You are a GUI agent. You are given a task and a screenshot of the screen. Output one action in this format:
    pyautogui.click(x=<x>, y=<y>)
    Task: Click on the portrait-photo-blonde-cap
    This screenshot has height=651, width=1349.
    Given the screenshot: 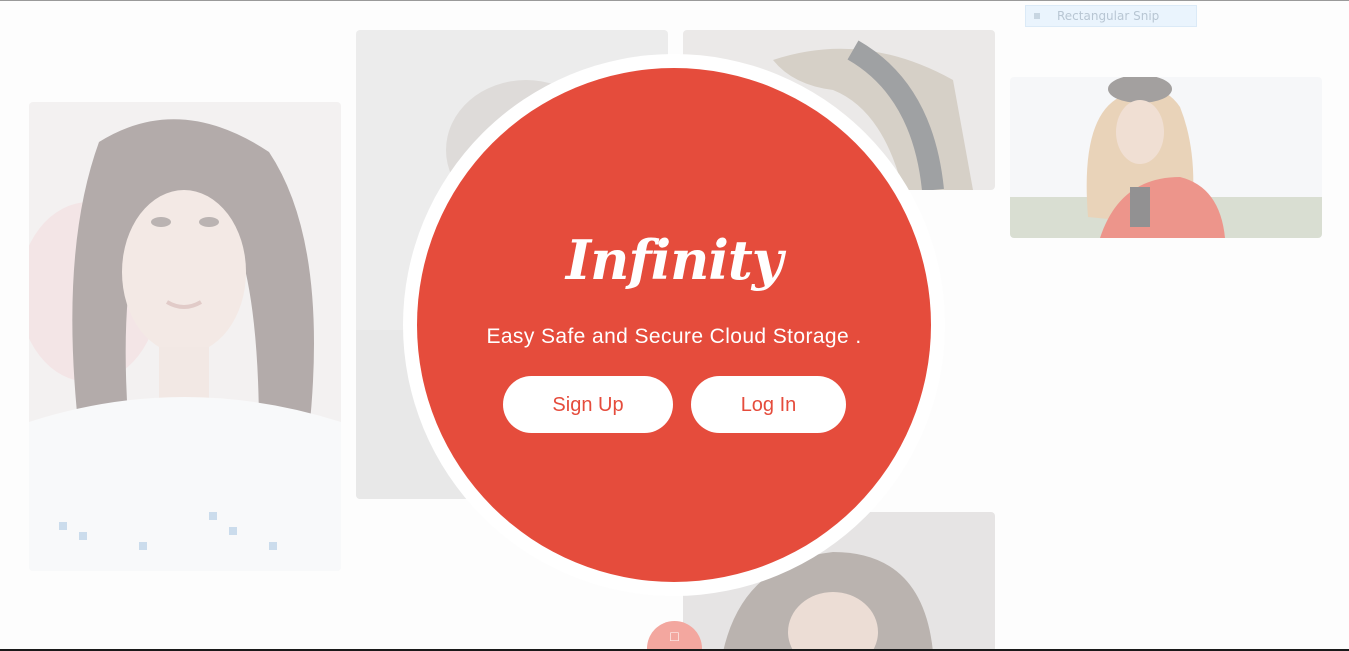 What is the action you would take?
    pyautogui.click(x=1166, y=157)
    